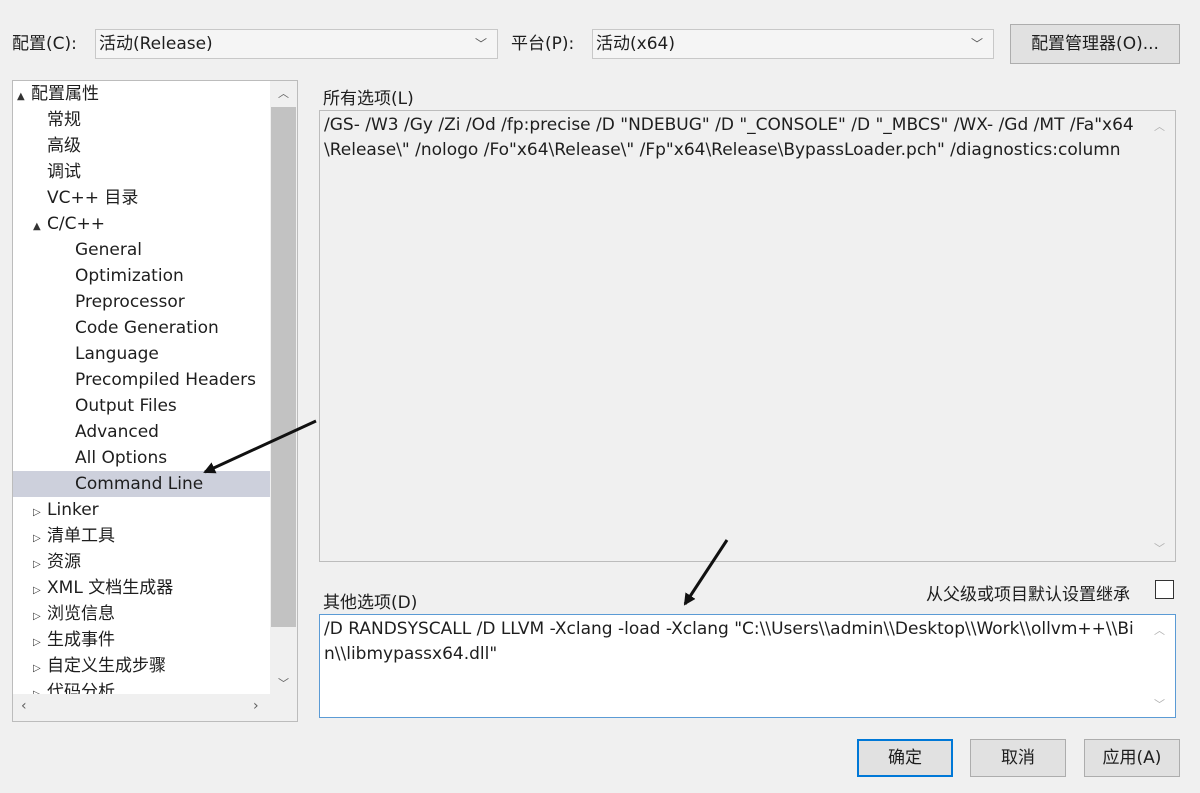  Describe the element at coordinates (73, 510) in the screenshot. I see `tree-item-label: Linker` at that location.